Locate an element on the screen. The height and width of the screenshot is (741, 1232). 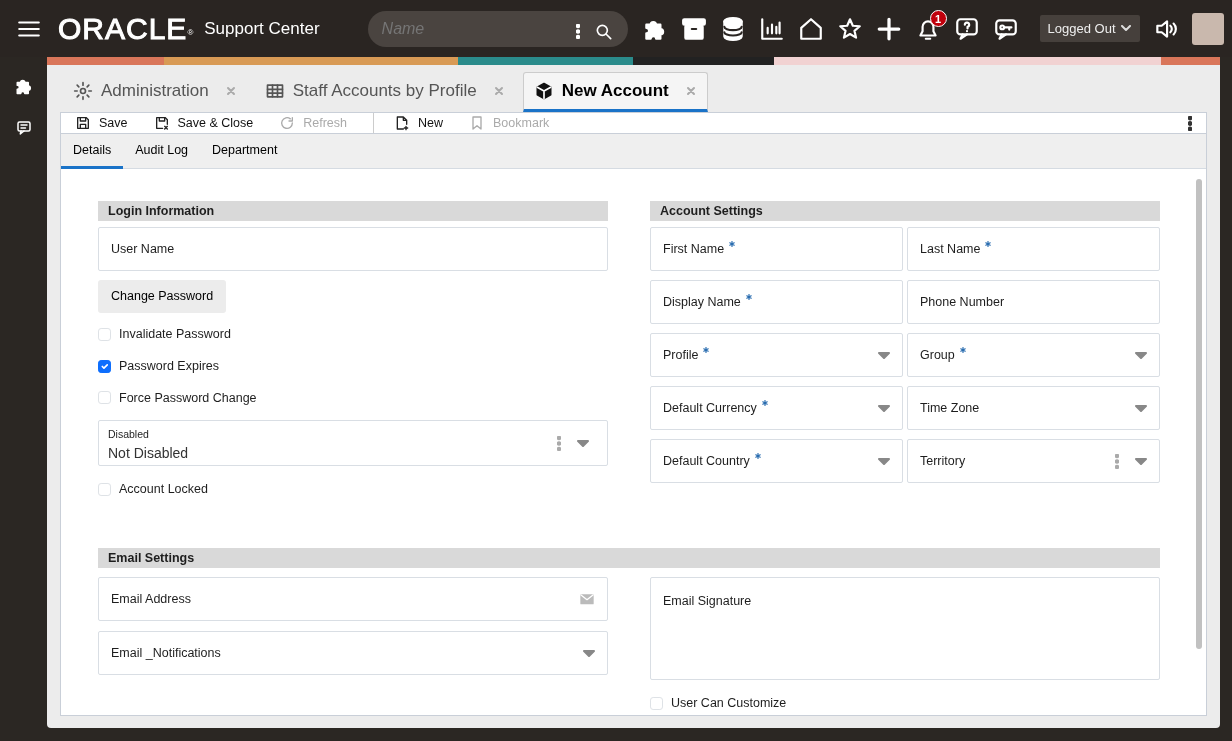
input-field: Email Address is located at coordinates (353, 599).